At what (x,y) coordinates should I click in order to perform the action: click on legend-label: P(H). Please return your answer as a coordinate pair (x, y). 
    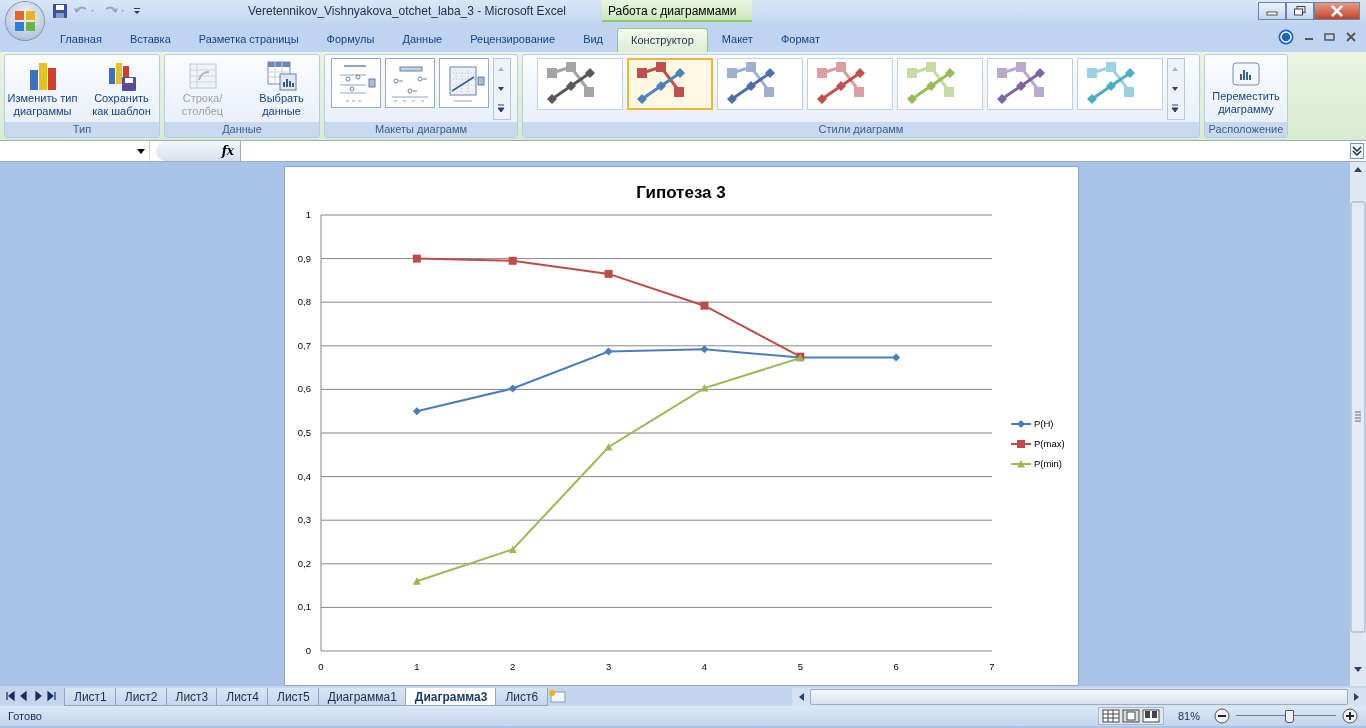
    Looking at the image, I should click on (1043, 423).